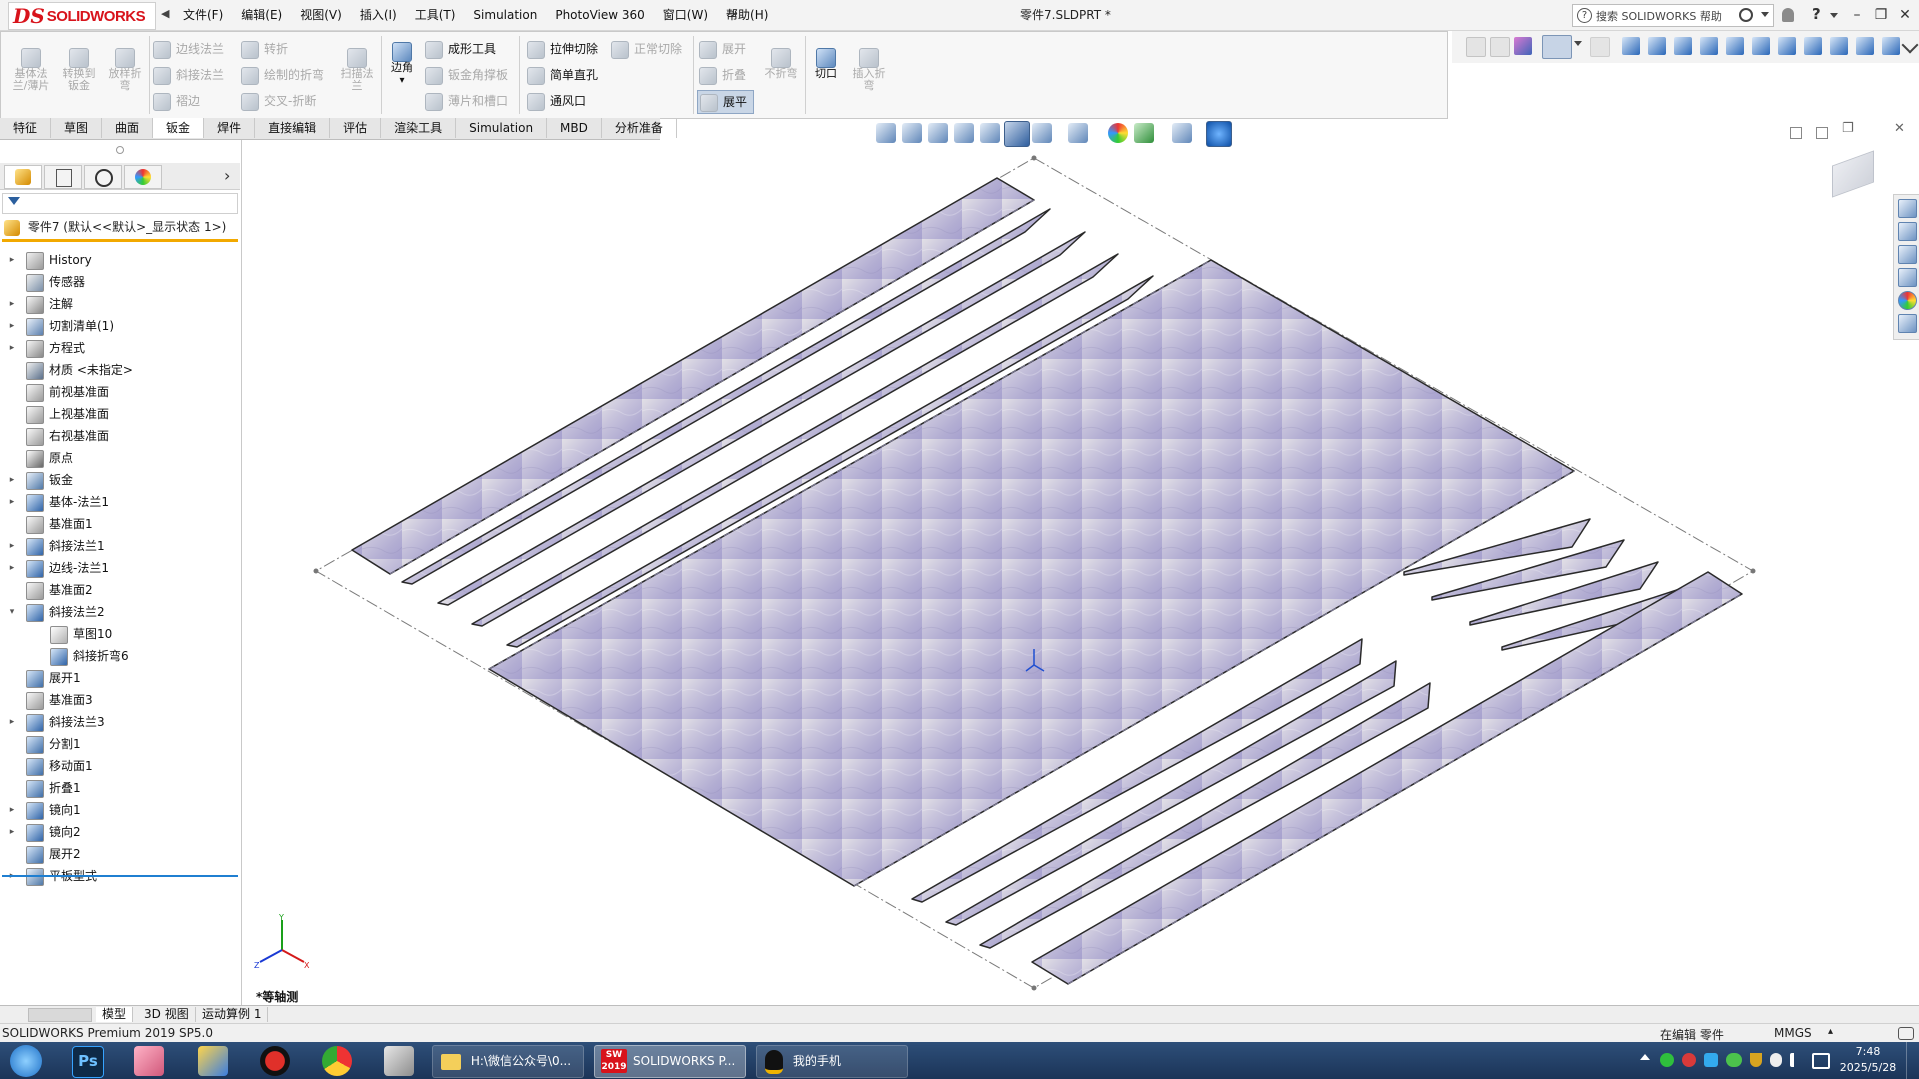 The image size is (1919, 1079). I want to click on swept-flange-tool: 扫描法 兰, so click(357, 70).